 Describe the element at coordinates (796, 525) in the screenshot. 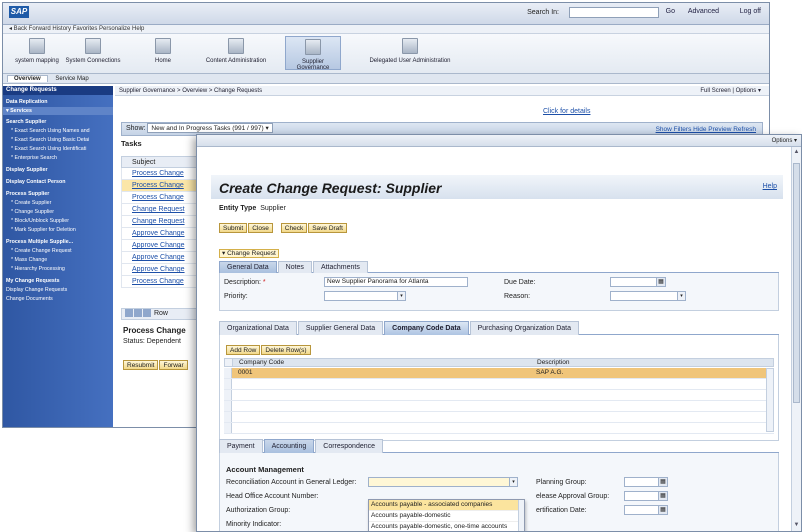

I see `scroll-down-icon: ▼` at that location.